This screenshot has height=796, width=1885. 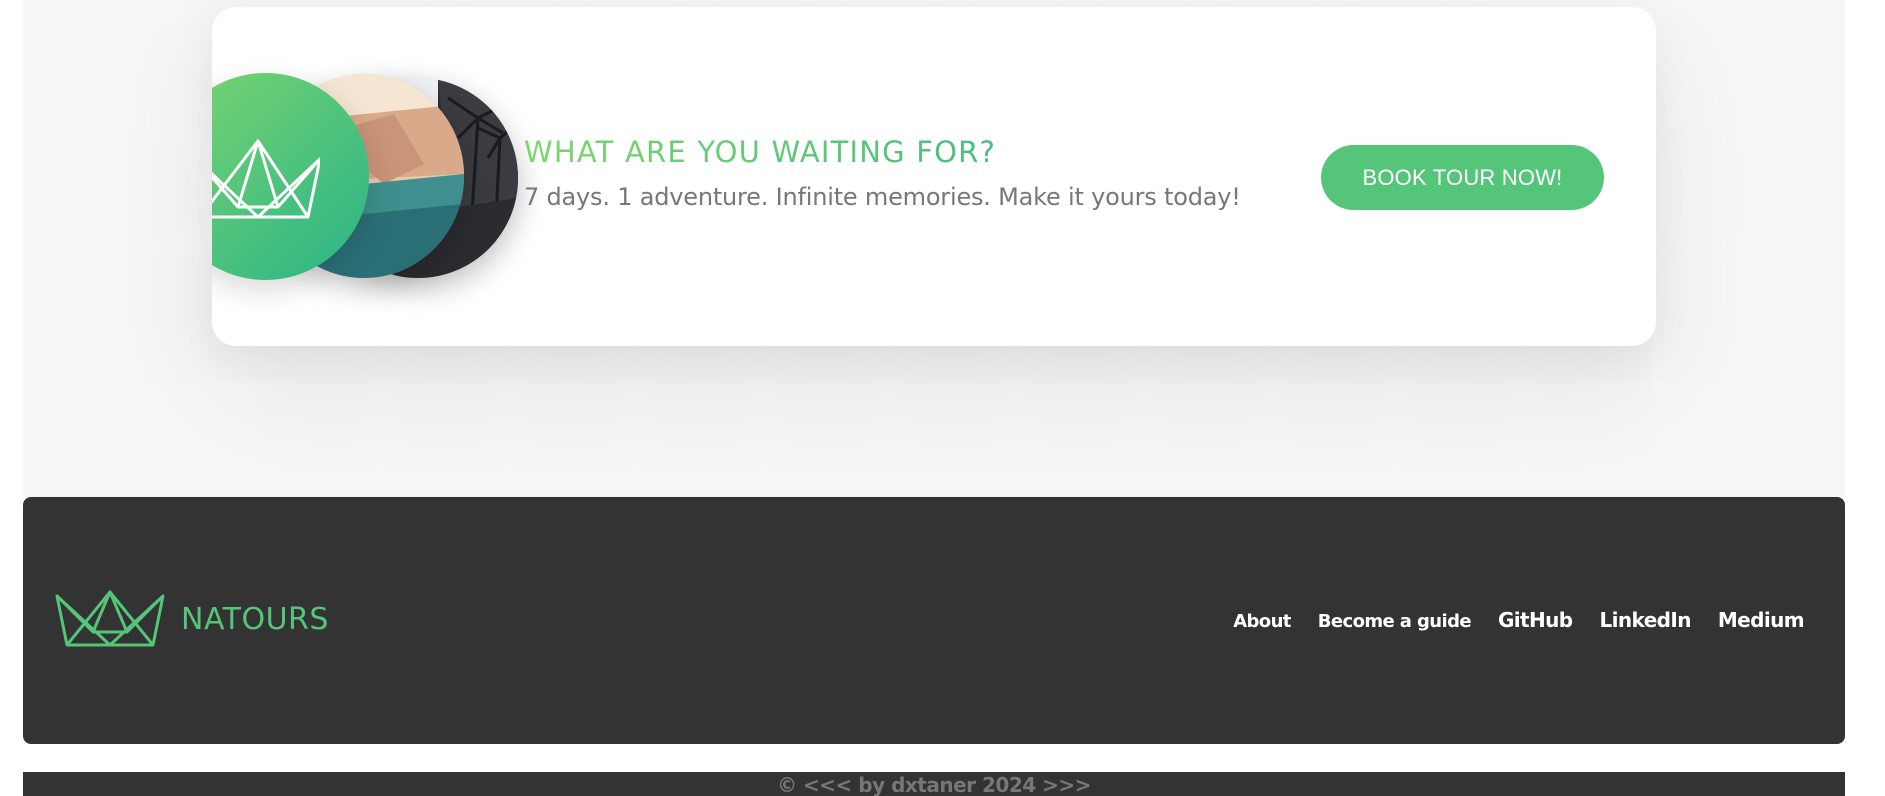 I want to click on footer-link-about: About, so click(x=1262, y=621).